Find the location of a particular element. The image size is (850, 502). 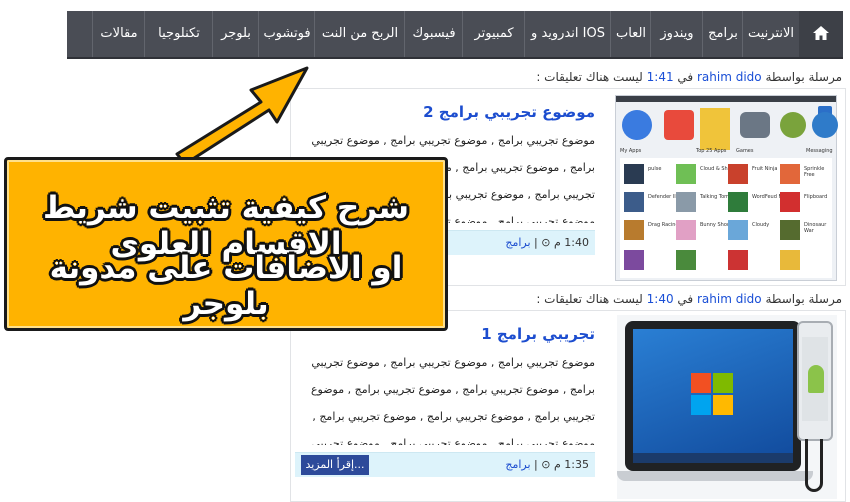

app-name: Defender II is located at coordinates (662, 197).